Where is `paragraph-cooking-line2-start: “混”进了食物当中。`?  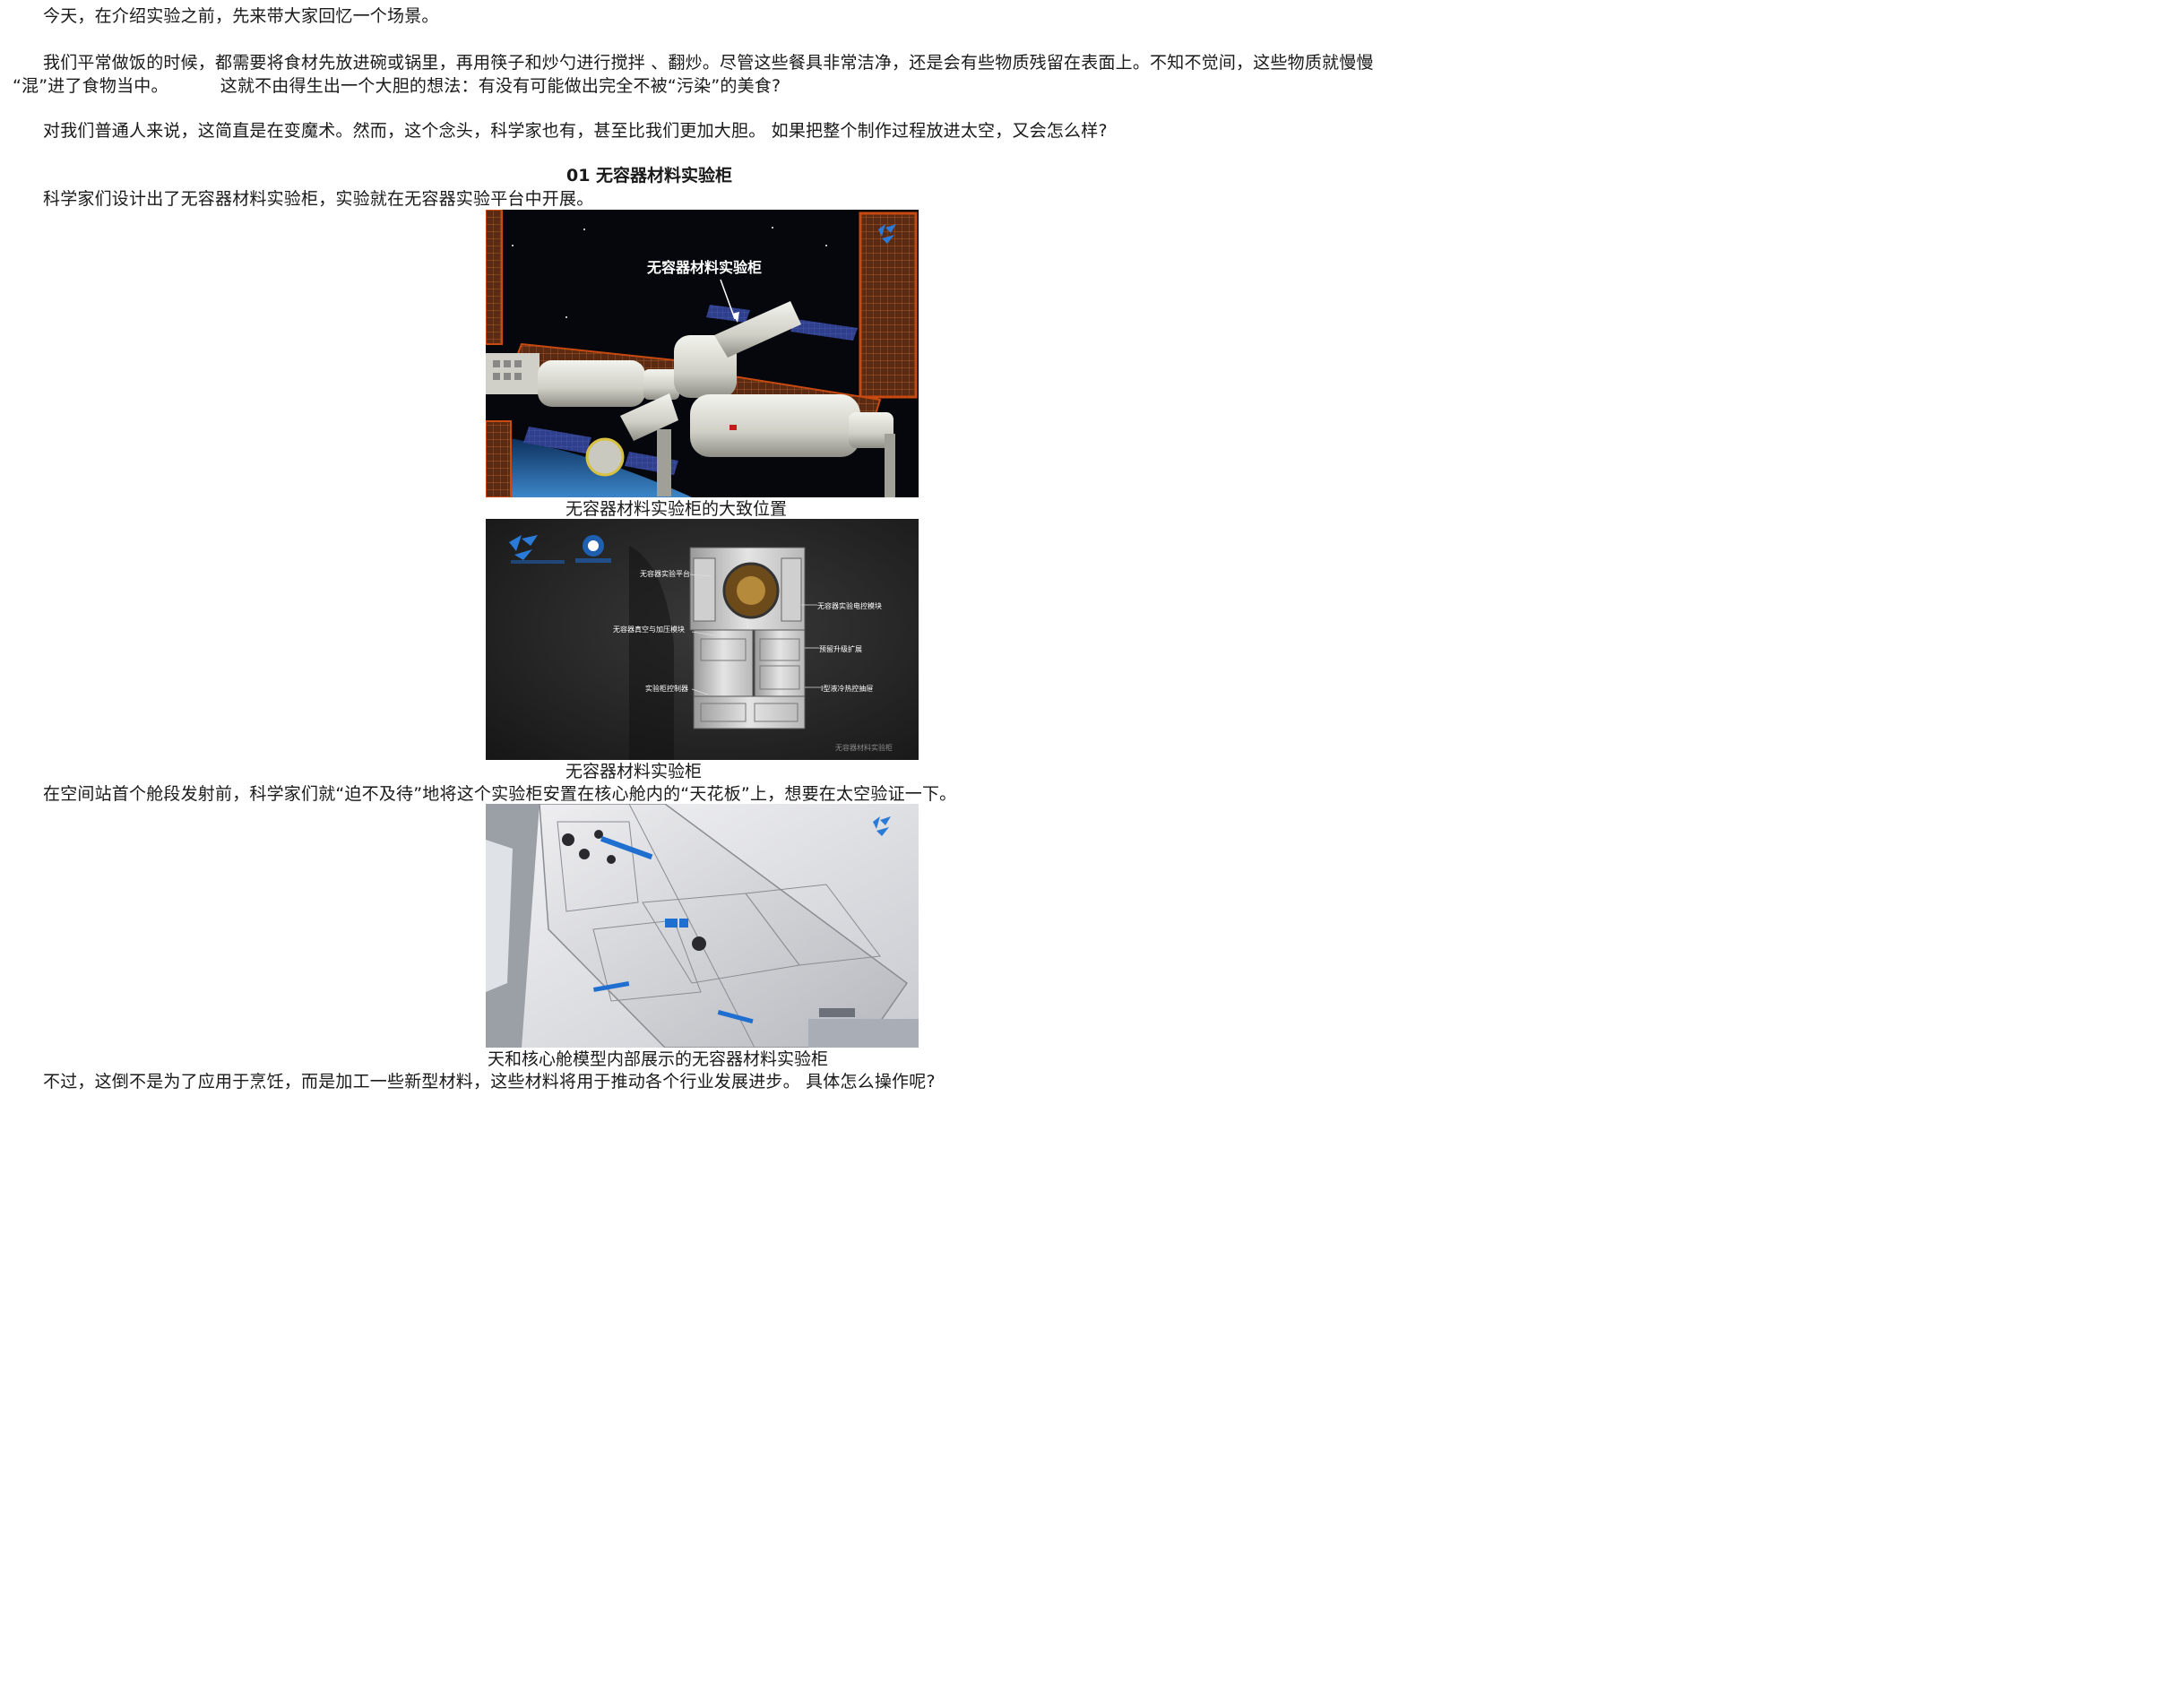
paragraph-cooking-line2-start: “混”进了食物当中。 is located at coordinates (91, 86).